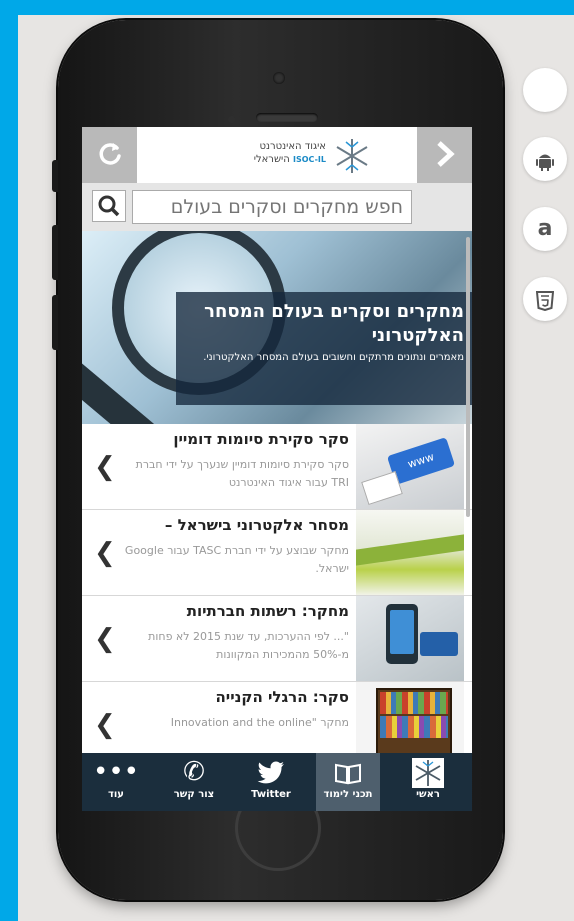 This screenshot has width=574, height=921. I want to click on android-store-button, so click(545, 159).